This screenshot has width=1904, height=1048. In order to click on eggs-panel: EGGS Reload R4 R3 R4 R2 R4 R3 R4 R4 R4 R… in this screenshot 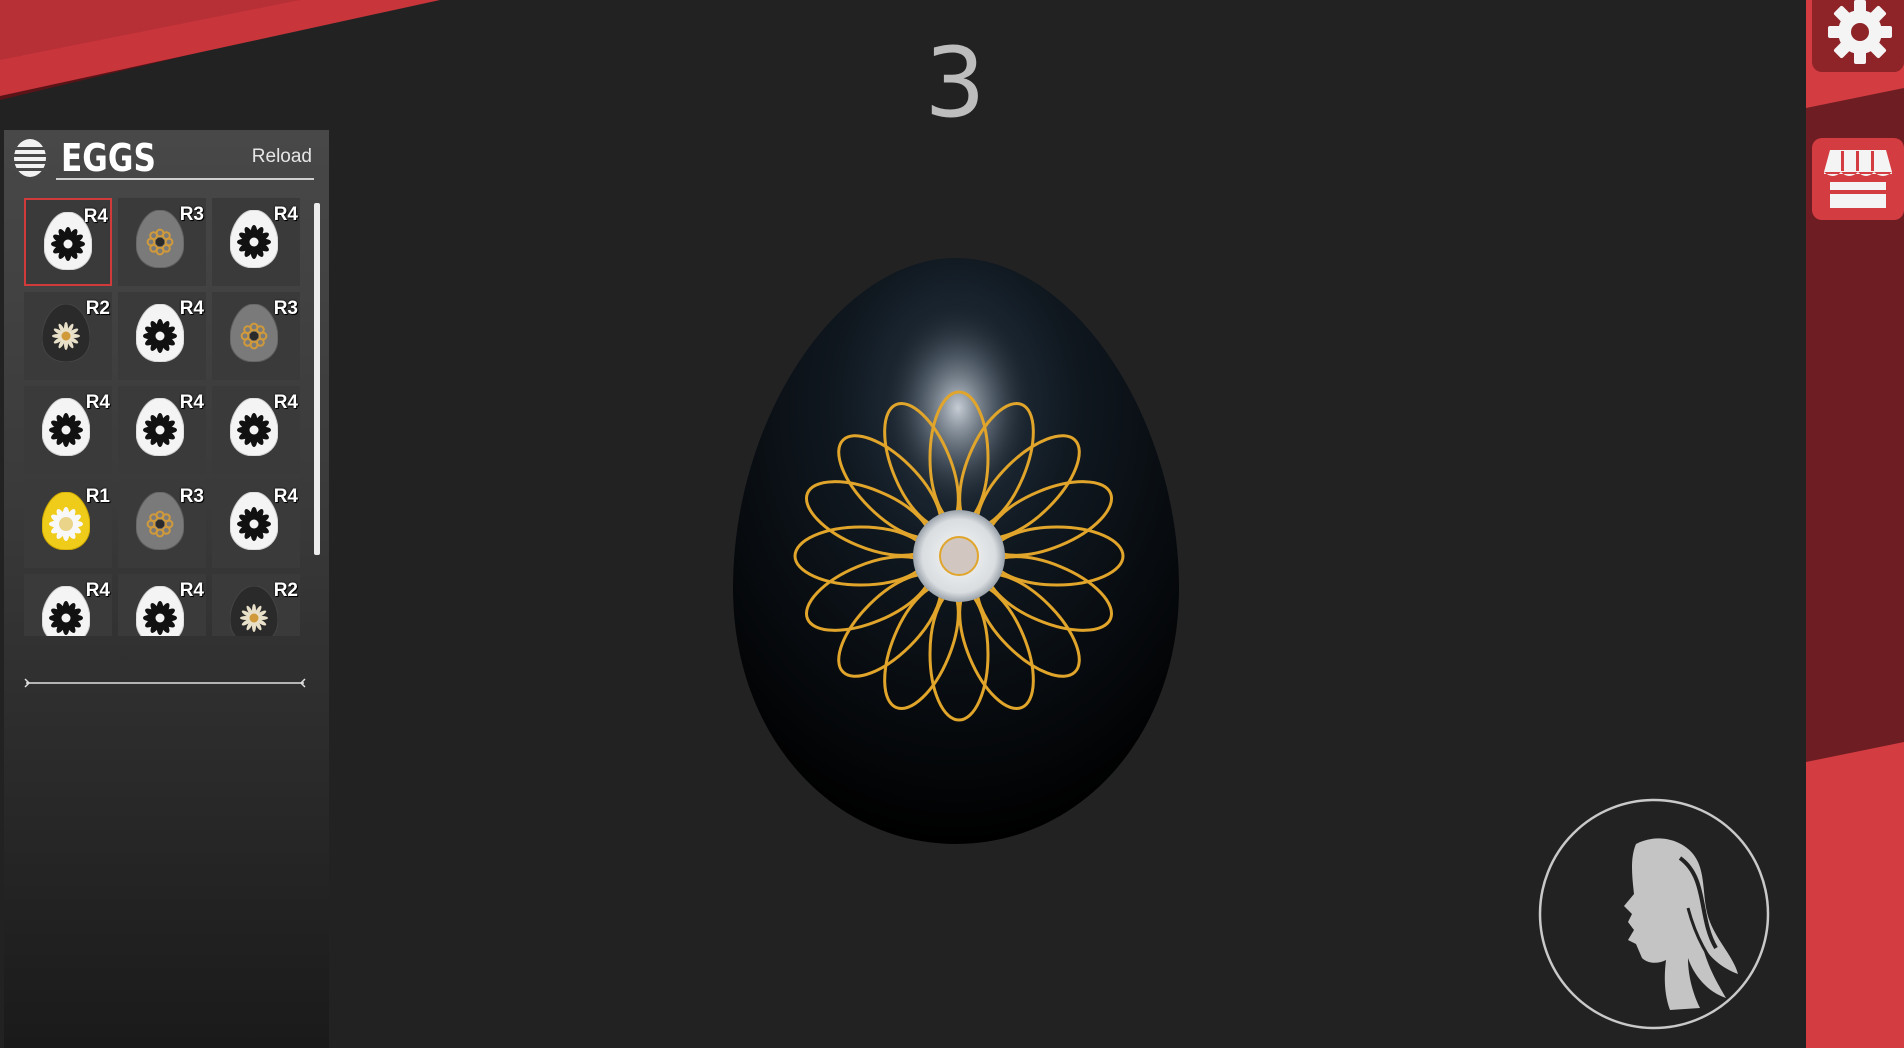, I will do `click(166, 589)`.